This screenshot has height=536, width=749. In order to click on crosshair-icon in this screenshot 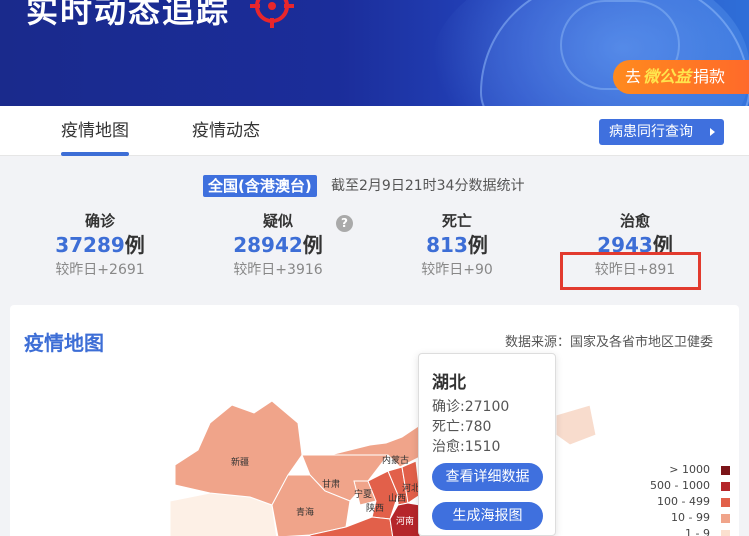, I will do `click(272, 14)`.